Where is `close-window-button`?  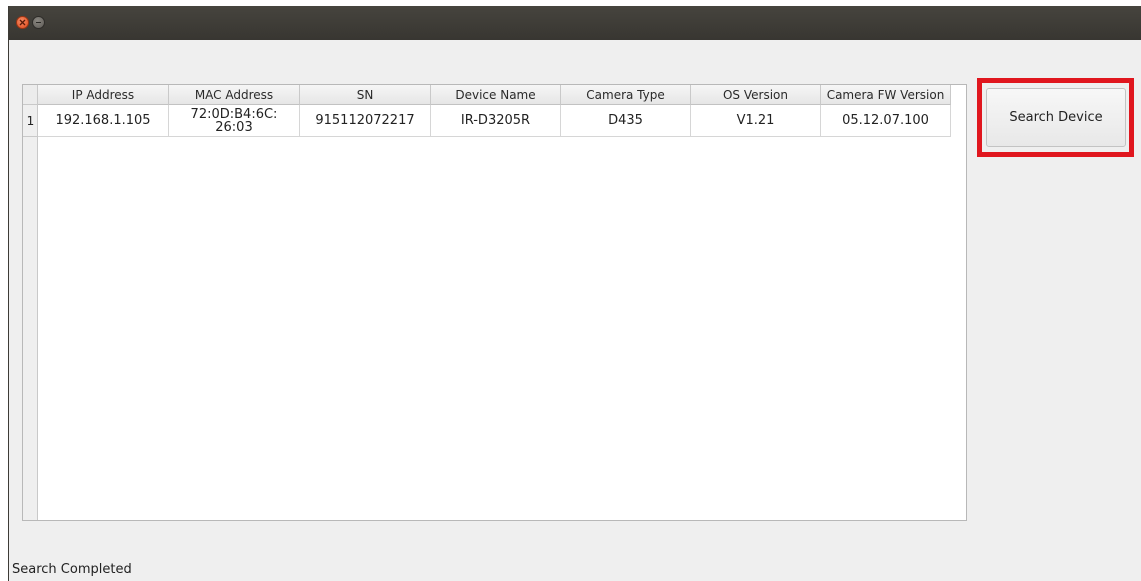
close-window-button is located at coordinates (22, 22).